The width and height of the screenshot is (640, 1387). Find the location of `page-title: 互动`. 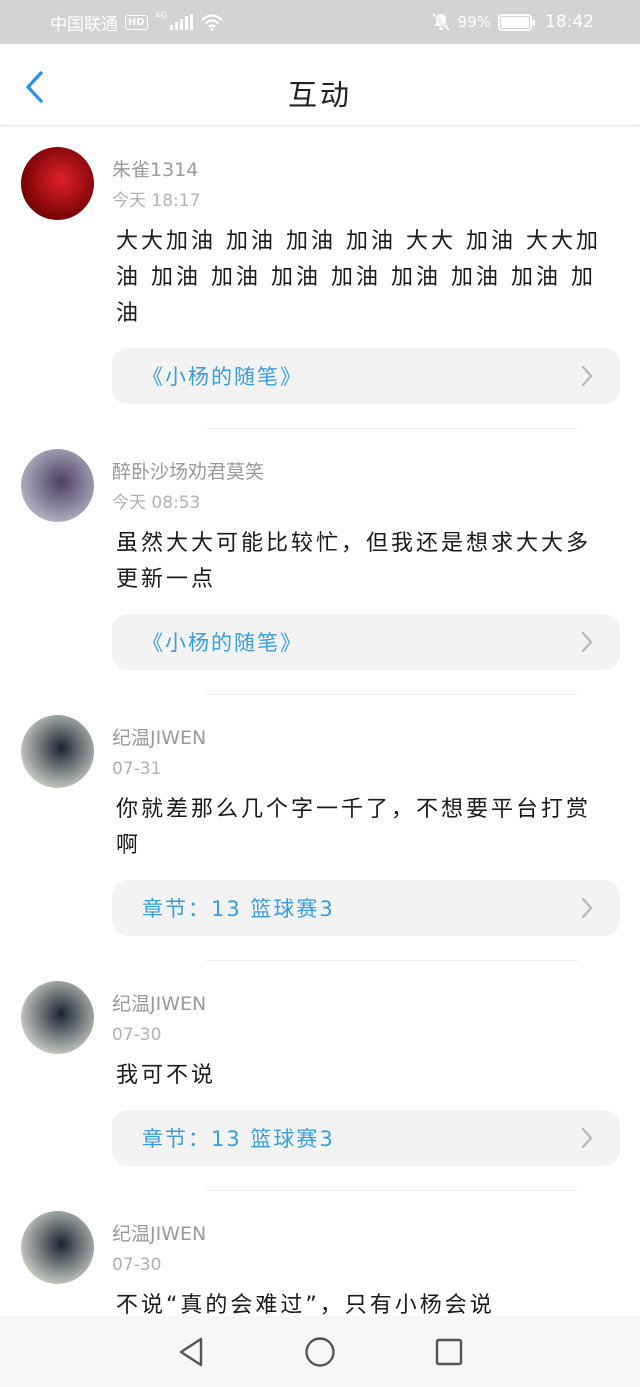

page-title: 互动 is located at coordinates (319, 95).